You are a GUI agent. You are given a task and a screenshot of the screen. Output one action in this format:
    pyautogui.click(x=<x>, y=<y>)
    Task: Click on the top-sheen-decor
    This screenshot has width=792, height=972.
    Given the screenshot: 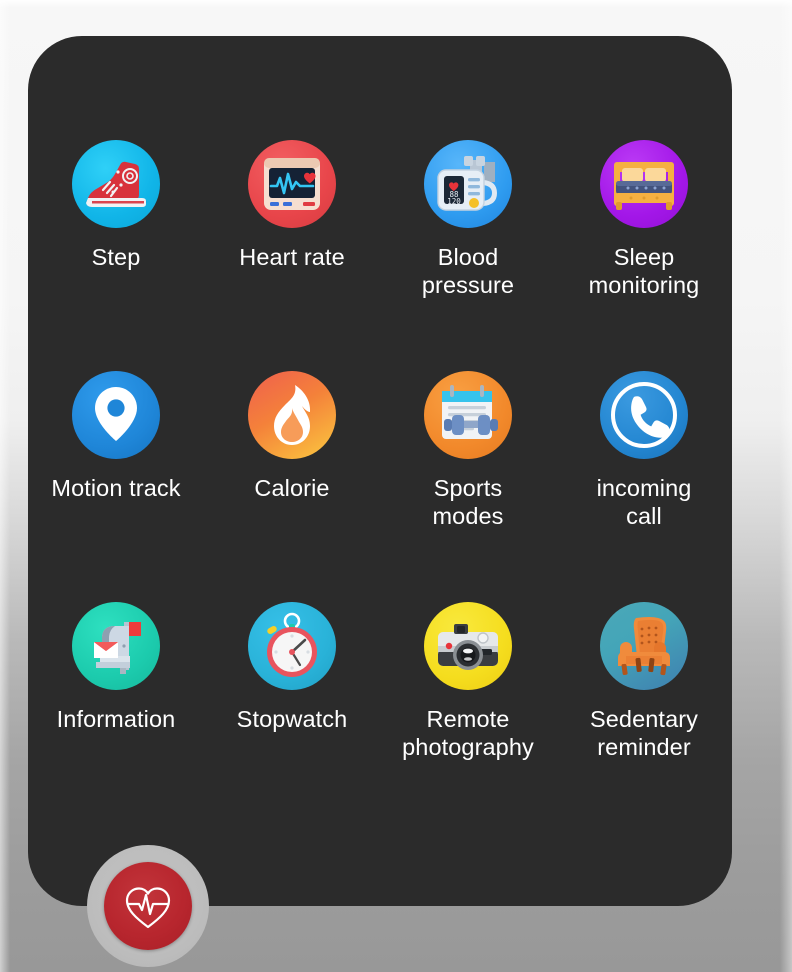 What is the action you would take?
    pyautogui.click(x=396, y=4)
    